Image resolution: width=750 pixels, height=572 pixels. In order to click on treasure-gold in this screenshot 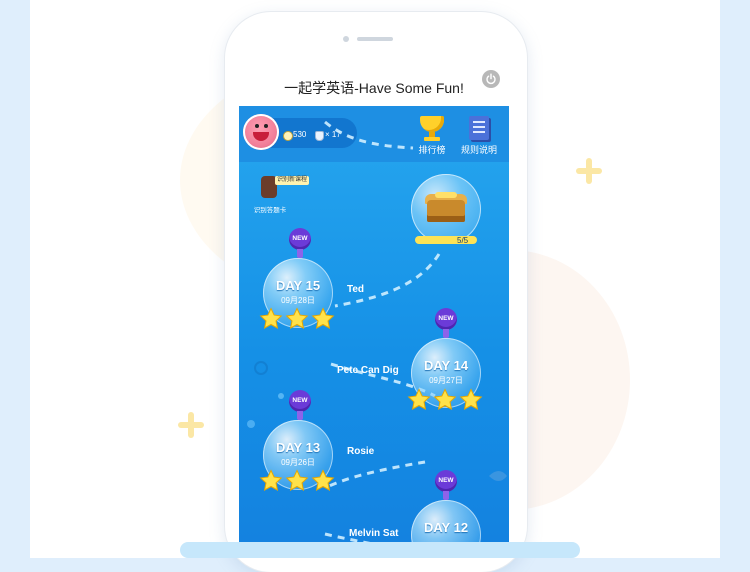, I will do `click(446, 195)`.